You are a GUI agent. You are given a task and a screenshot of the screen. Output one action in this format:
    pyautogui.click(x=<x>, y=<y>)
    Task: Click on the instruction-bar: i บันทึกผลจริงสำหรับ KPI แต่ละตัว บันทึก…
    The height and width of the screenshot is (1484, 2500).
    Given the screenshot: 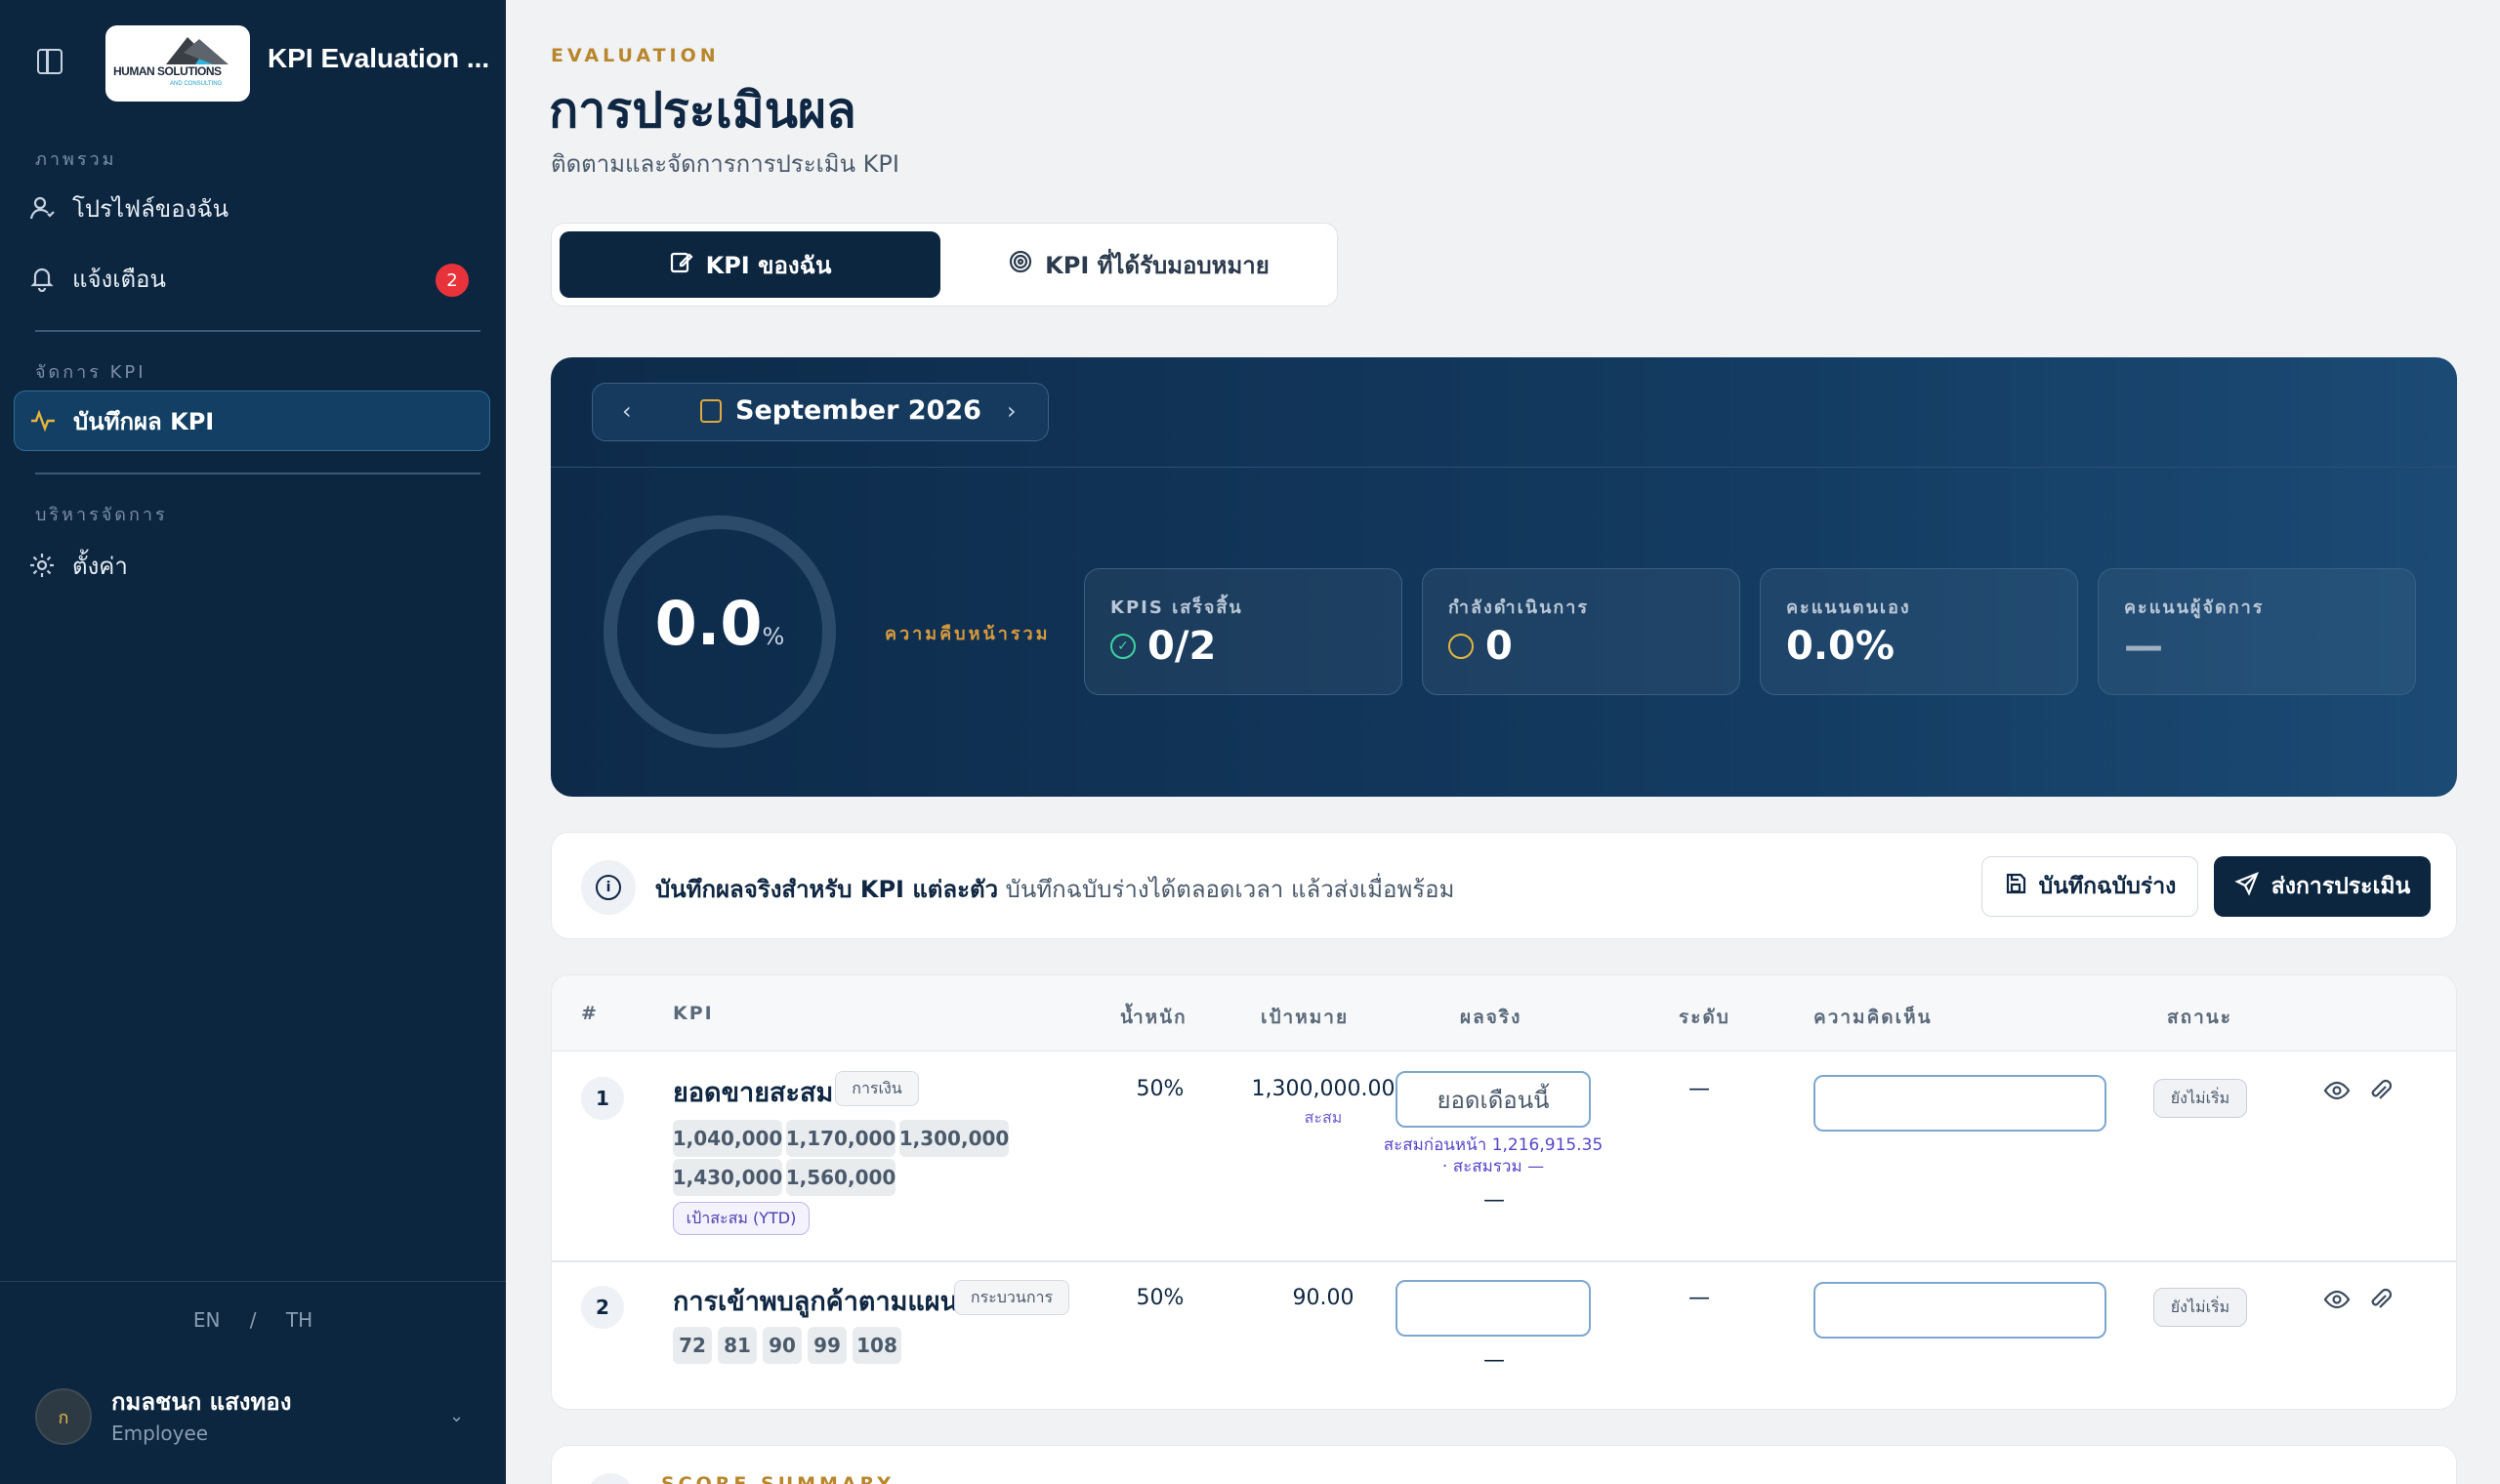 What is the action you would take?
    pyautogui.click(x=1504, y=886)
    